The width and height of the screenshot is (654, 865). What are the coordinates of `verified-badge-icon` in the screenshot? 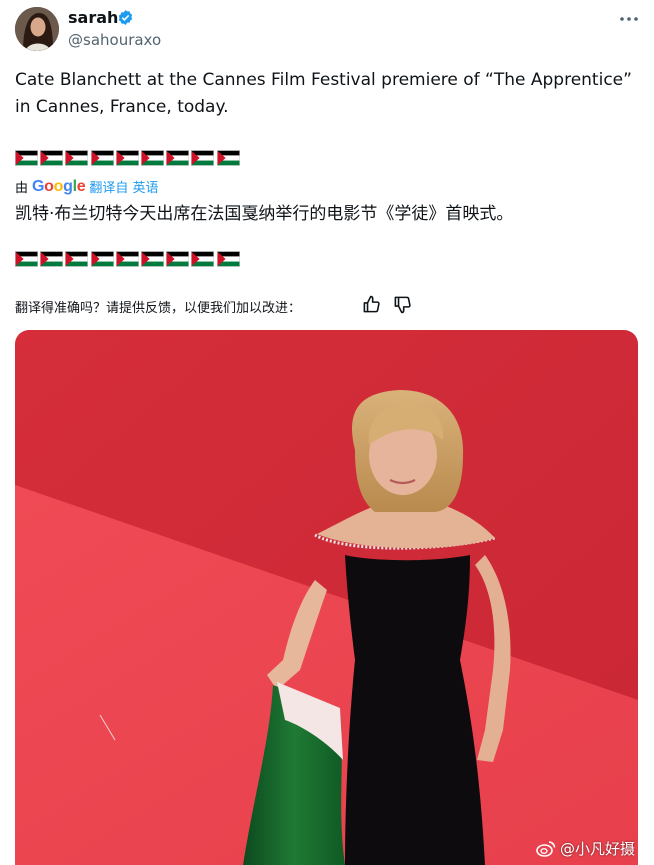 It's located at (125, 17).